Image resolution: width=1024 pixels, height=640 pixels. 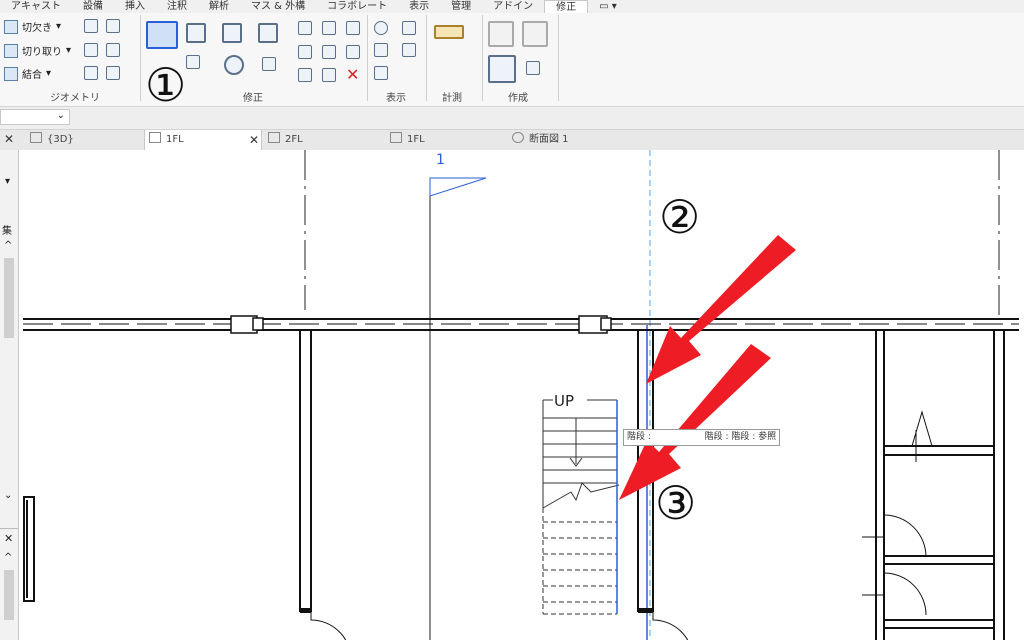 What do you see at coordinates (440, 160) in the screenshot?
I see `level-number: 1` at bounding box center [440, 160].